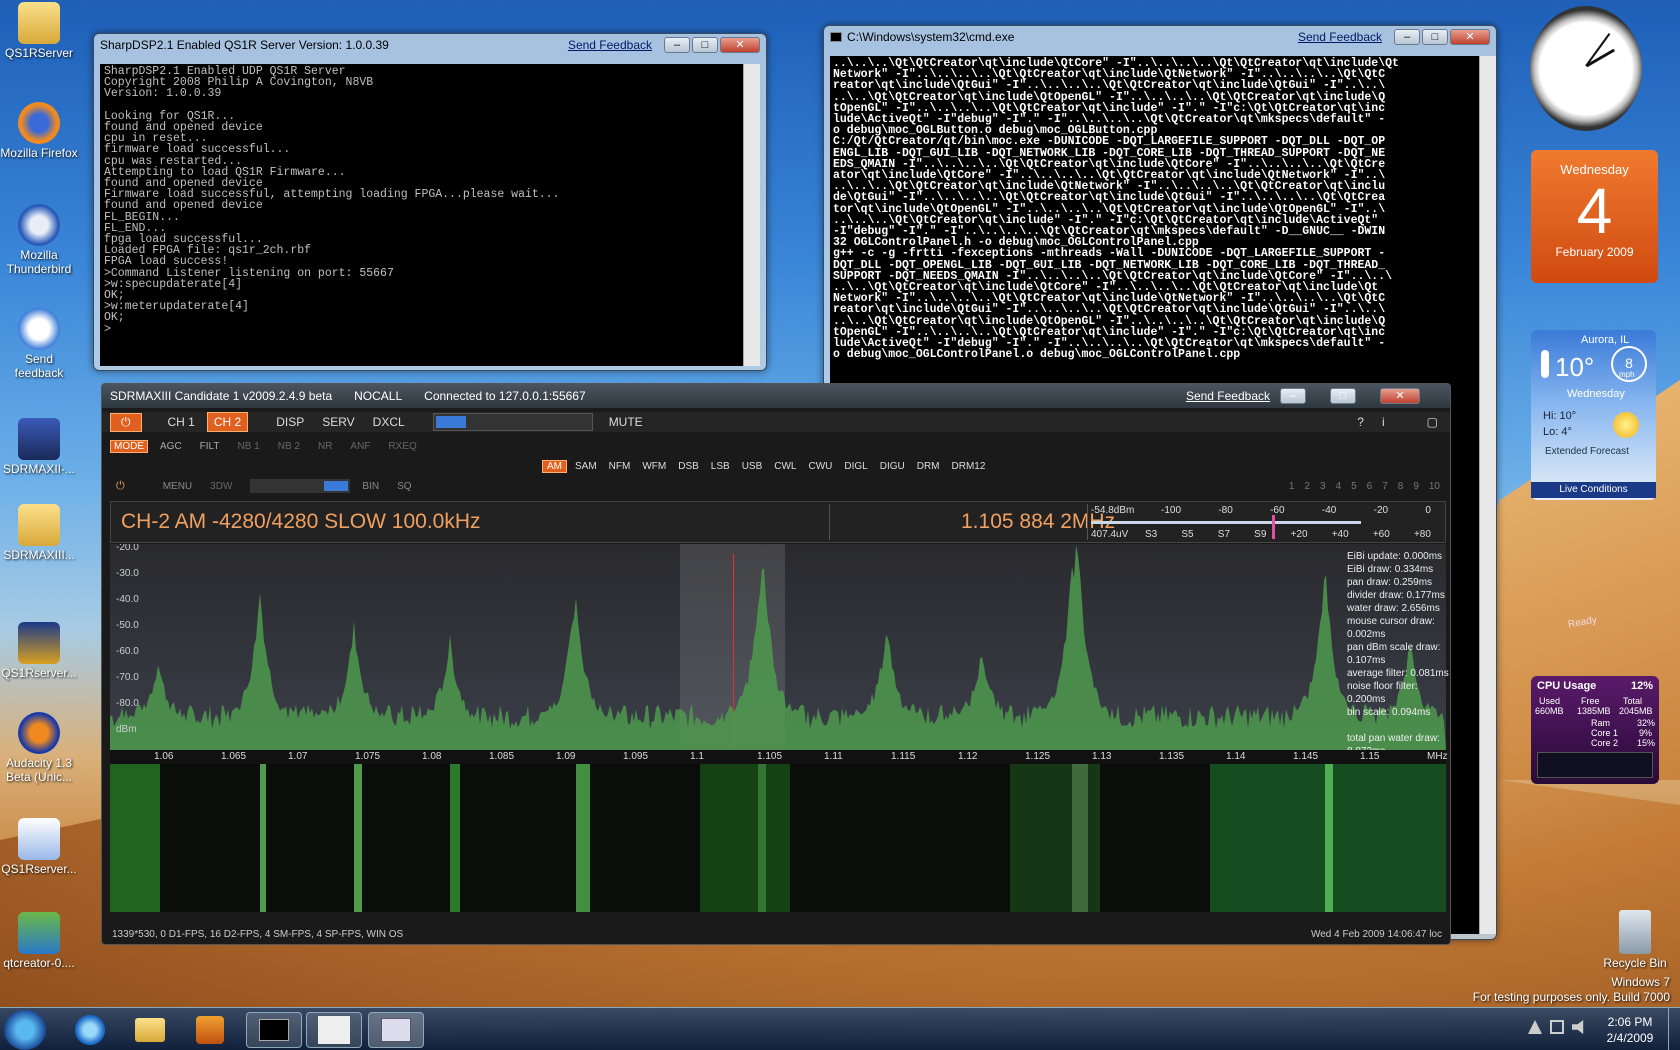  What do you see at coordinates (171, 446) in the screenshot?
I see `agc-button: AGC` at bounding box center [171, 446].